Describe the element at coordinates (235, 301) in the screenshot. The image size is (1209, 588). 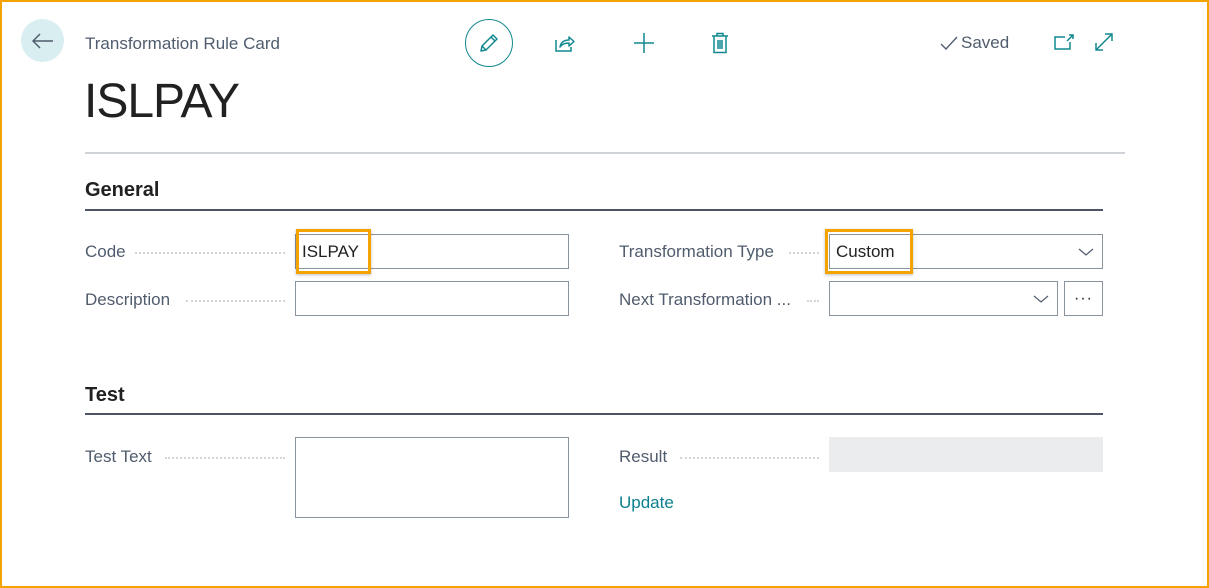
I see `description-leader-dots` at that location.